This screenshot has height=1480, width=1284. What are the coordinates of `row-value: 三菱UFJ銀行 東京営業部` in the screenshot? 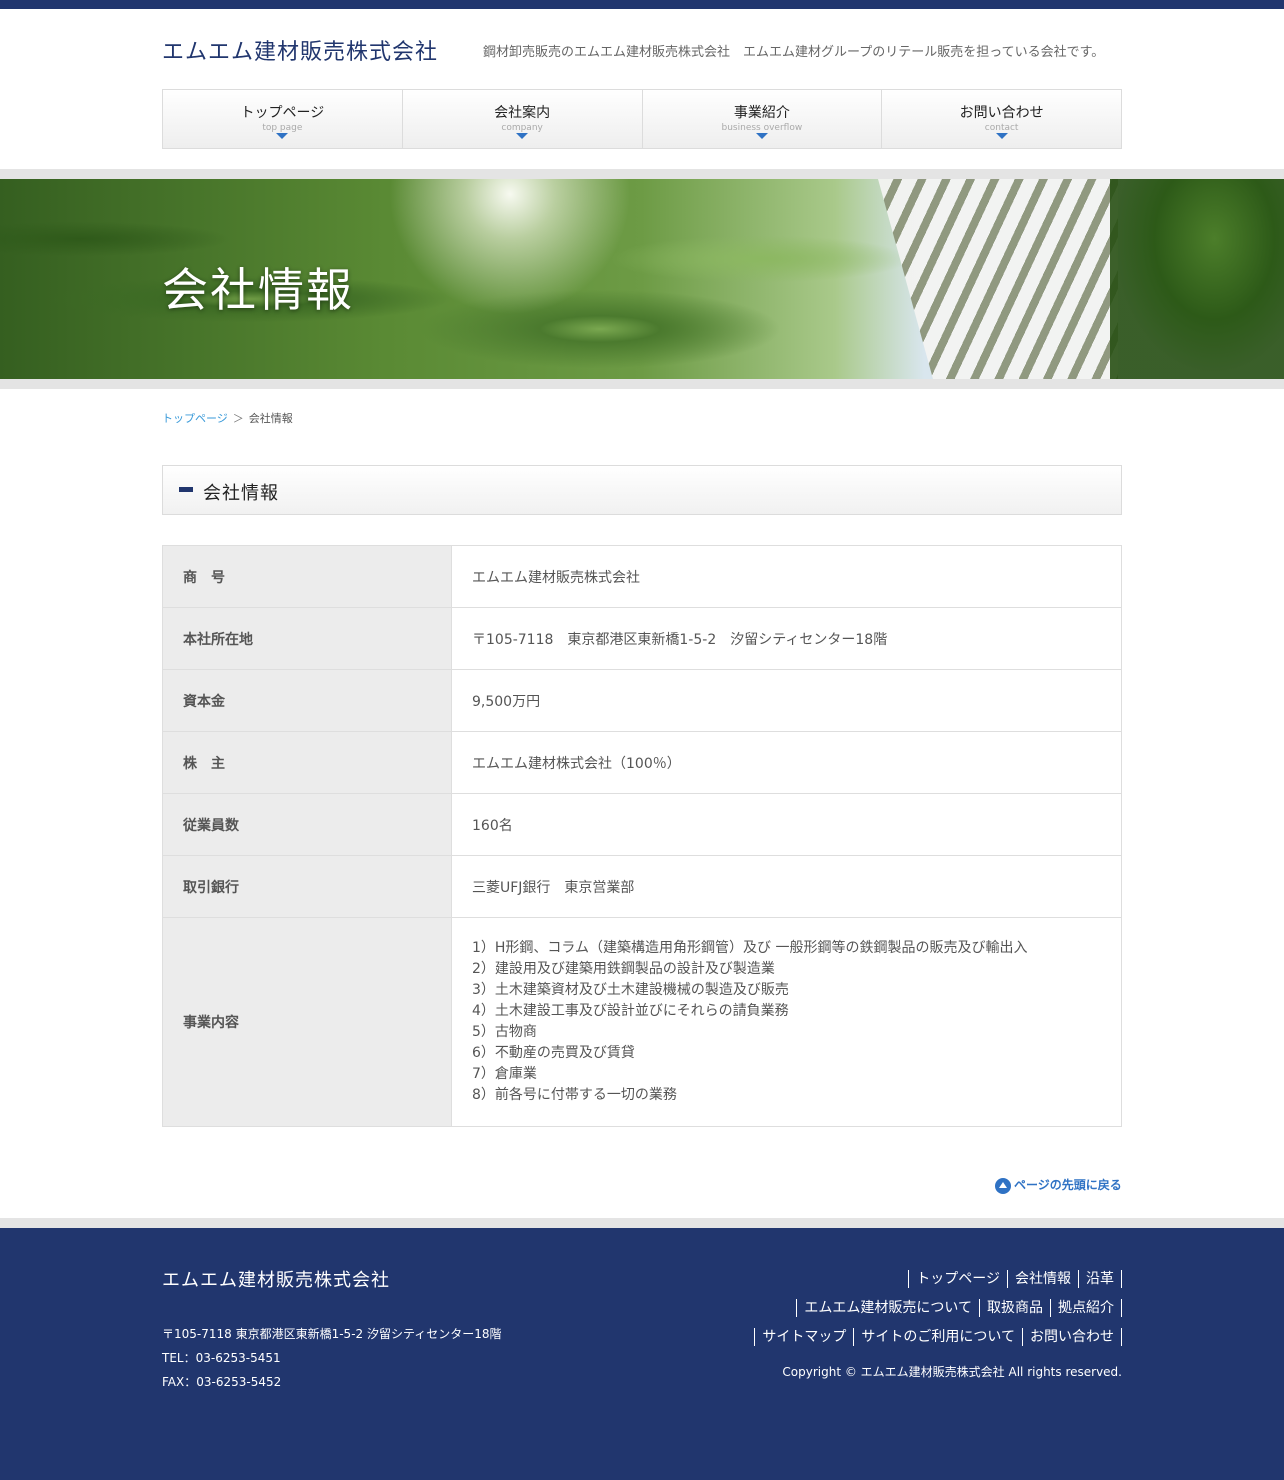 It's located at (786, 886).